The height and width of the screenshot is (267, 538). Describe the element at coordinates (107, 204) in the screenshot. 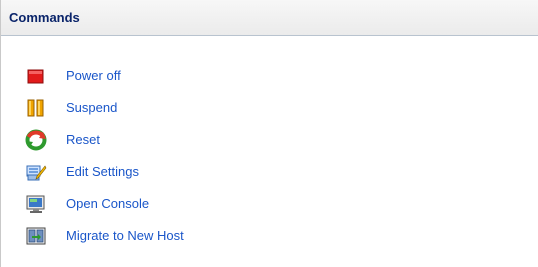

I see `open-console-link: Open Console` at that location.